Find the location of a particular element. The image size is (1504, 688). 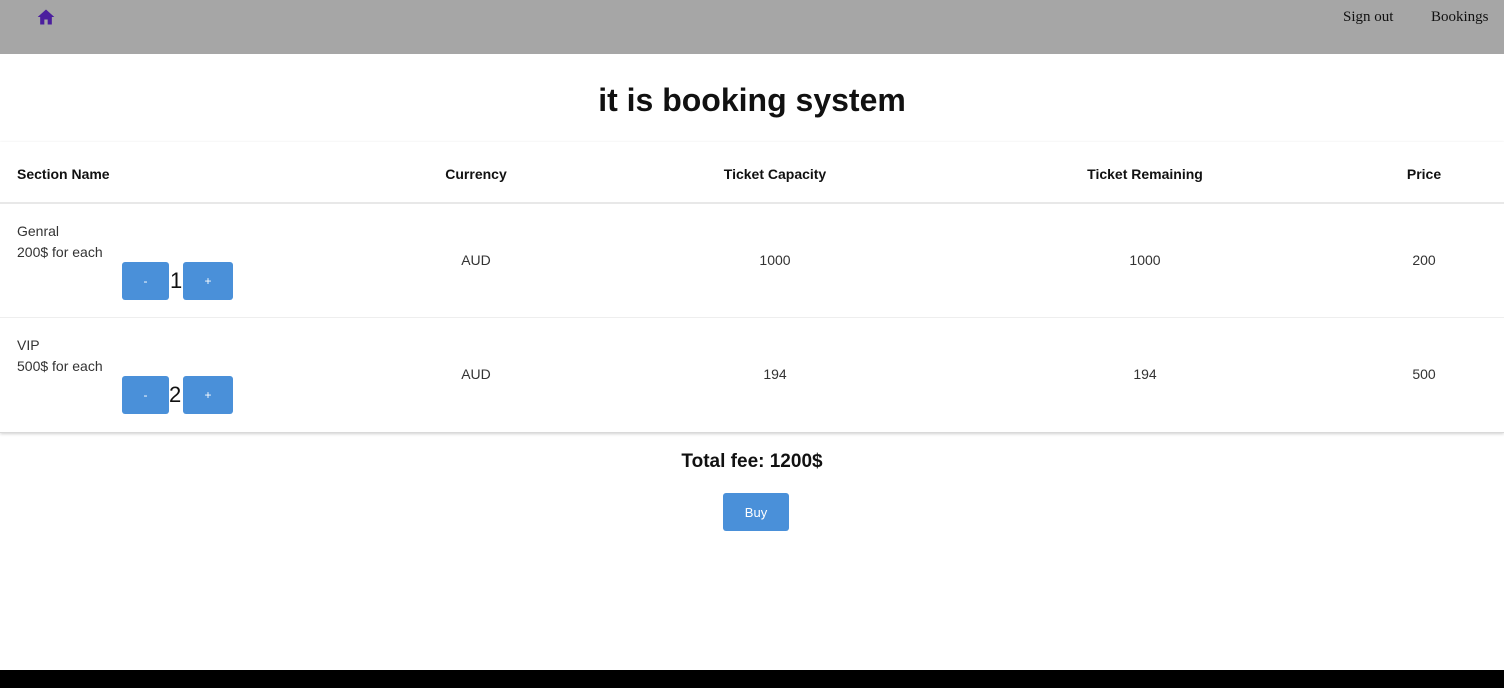

top-nav-bar: Sign out Bookings is located at coordinates (752, 27).